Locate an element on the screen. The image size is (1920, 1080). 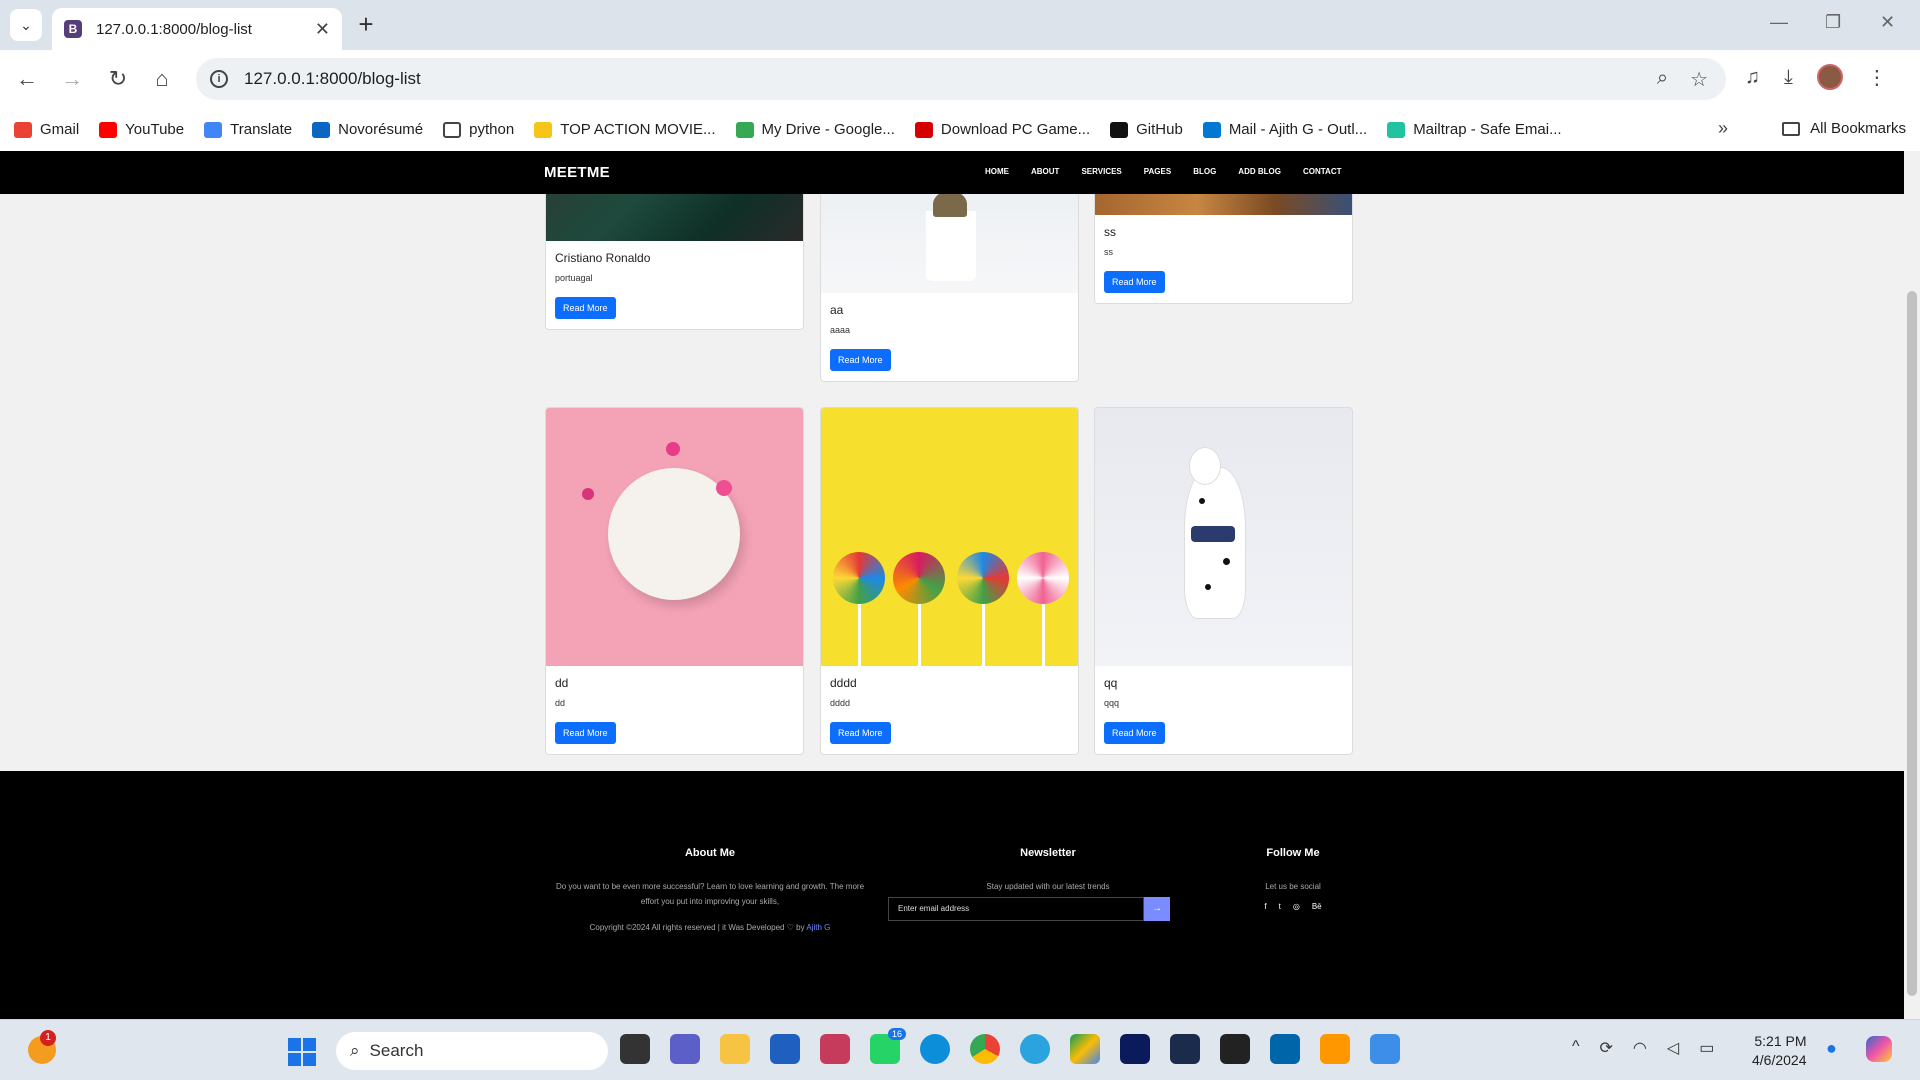
back-icon: ← is located at coordinates (27, 79).